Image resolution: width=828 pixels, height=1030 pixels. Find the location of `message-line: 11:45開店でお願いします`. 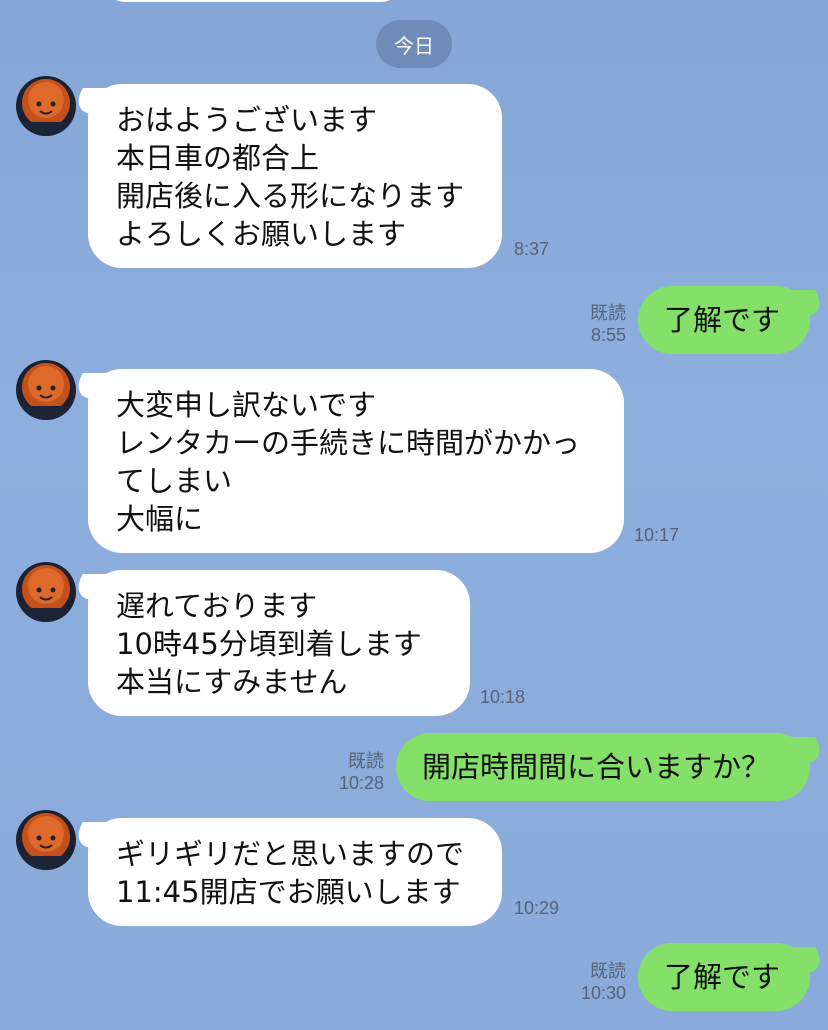

message-line: 11:45開店でお願いします is located at coordinates (288, 892).